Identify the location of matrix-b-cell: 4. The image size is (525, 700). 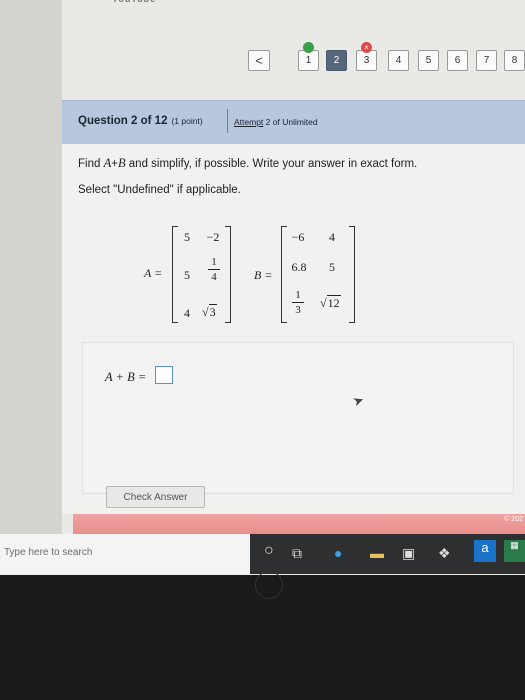
(332, 237).